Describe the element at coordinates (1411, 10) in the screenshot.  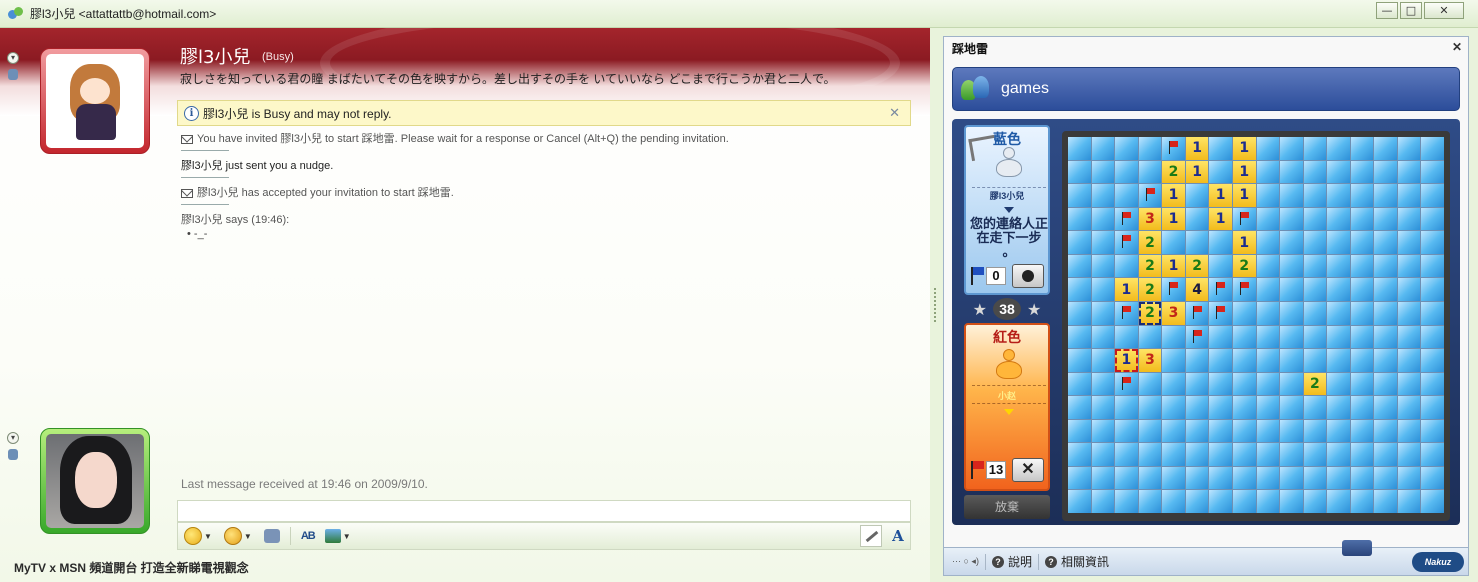
I see `maximize-button: □` at that location.